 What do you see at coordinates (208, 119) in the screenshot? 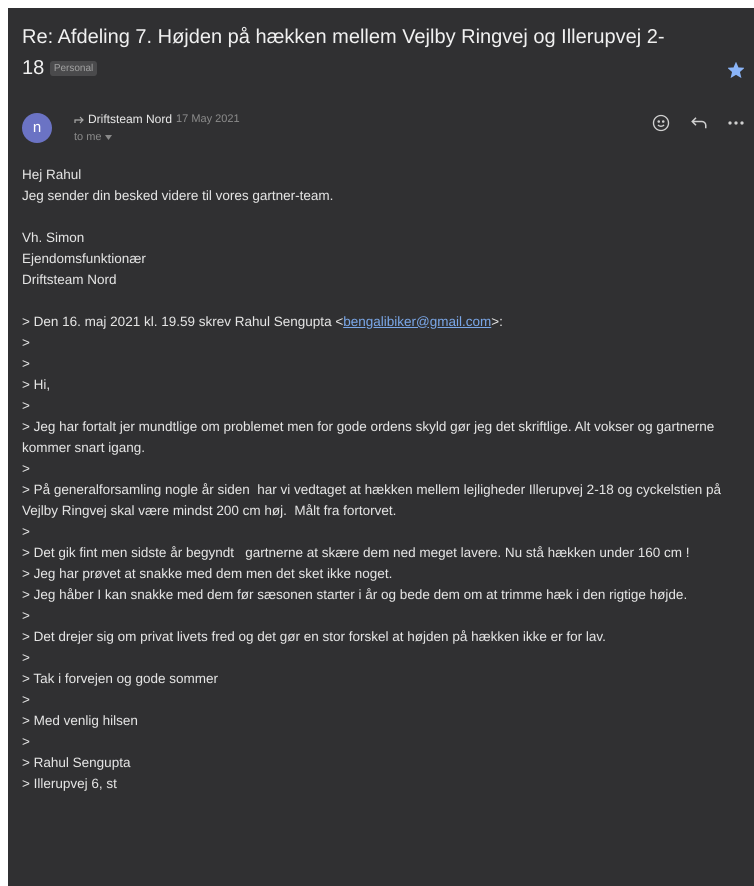
I see `email-date: 17 May 2021` at bounding box center [208, 119].